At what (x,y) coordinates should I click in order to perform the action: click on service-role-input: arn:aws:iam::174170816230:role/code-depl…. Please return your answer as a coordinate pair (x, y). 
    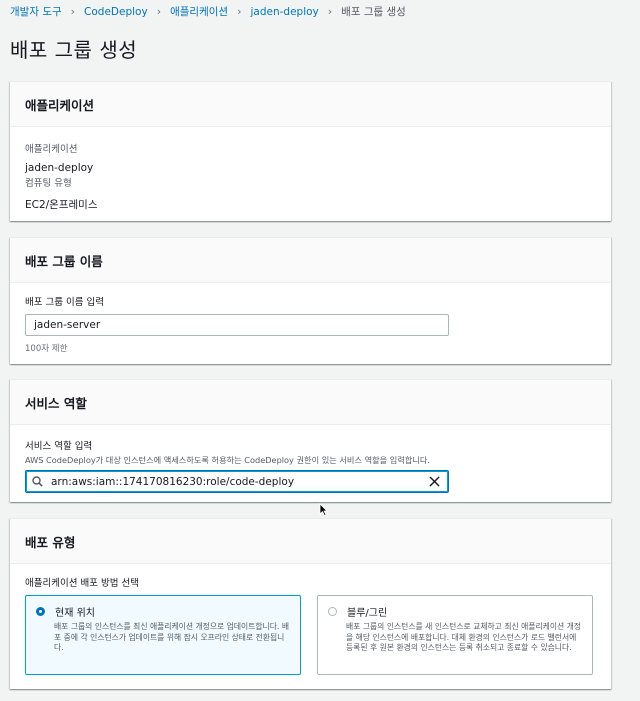
    Looking at the image, I should click on (237, 481).